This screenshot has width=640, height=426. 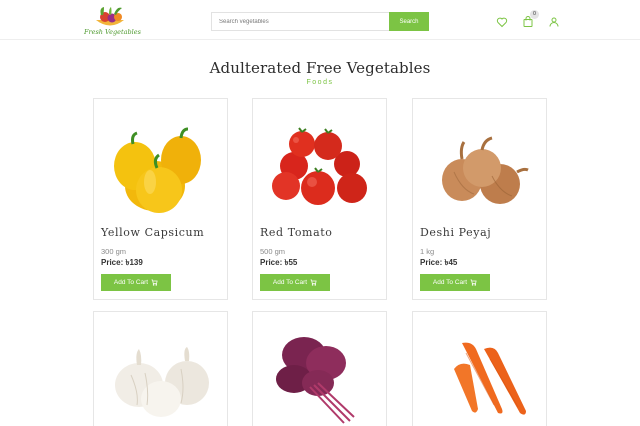 I want to click on product-name: Red Tomato, so click(x=296, y=232).